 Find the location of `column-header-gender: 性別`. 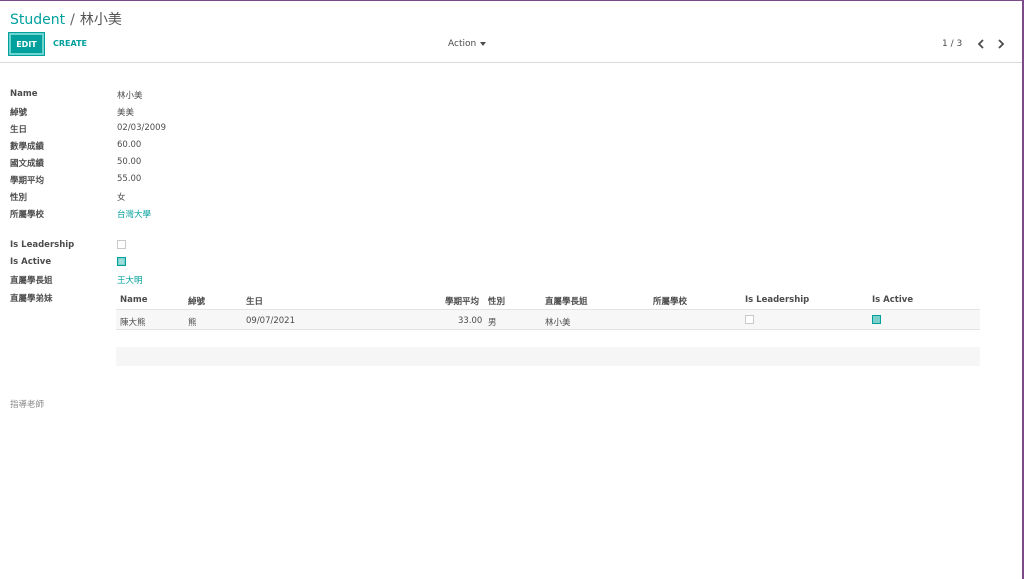

column-header-gender: 性別 is located at coordinates (496, 301).